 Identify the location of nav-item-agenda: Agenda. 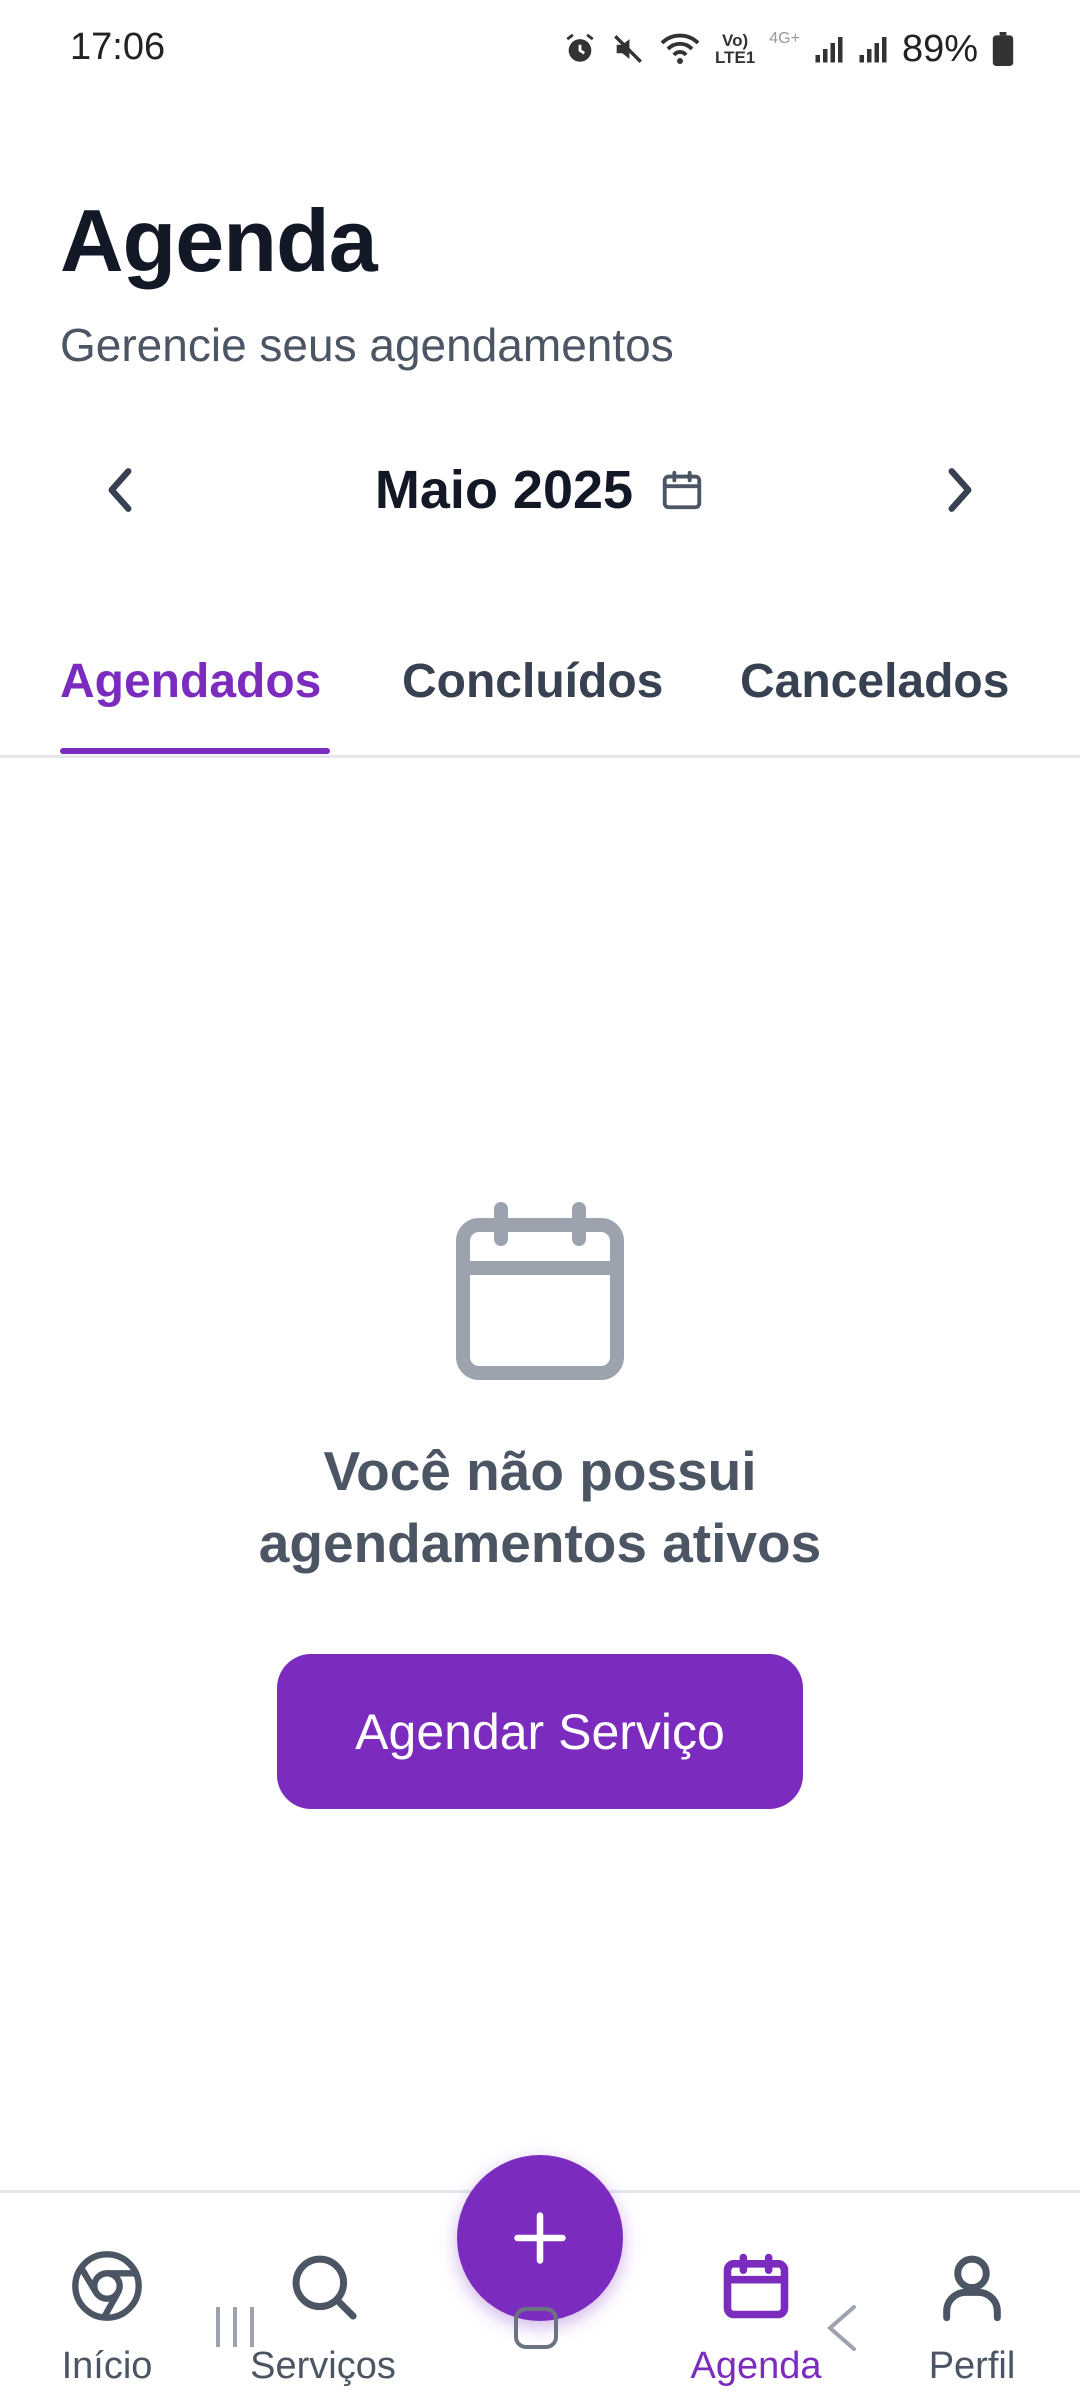
(756, 2296).